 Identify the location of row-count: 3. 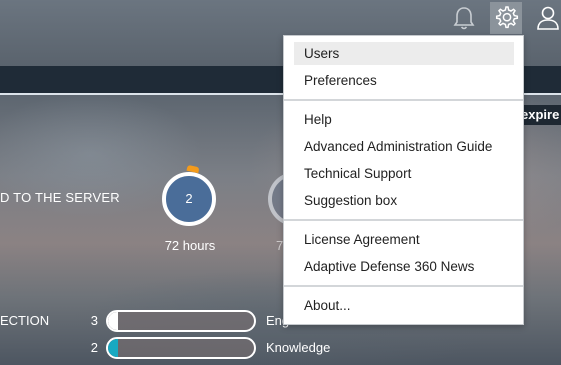
(94, 320).